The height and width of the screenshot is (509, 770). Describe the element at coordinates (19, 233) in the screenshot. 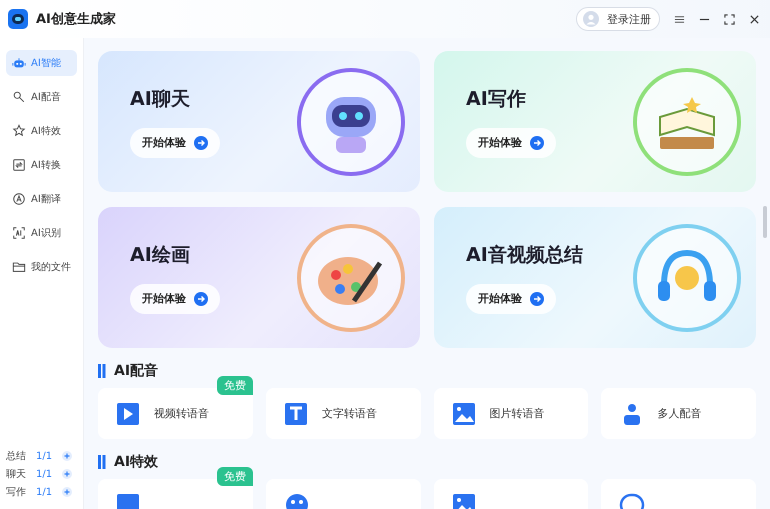

I see `scan-icon` at that location.